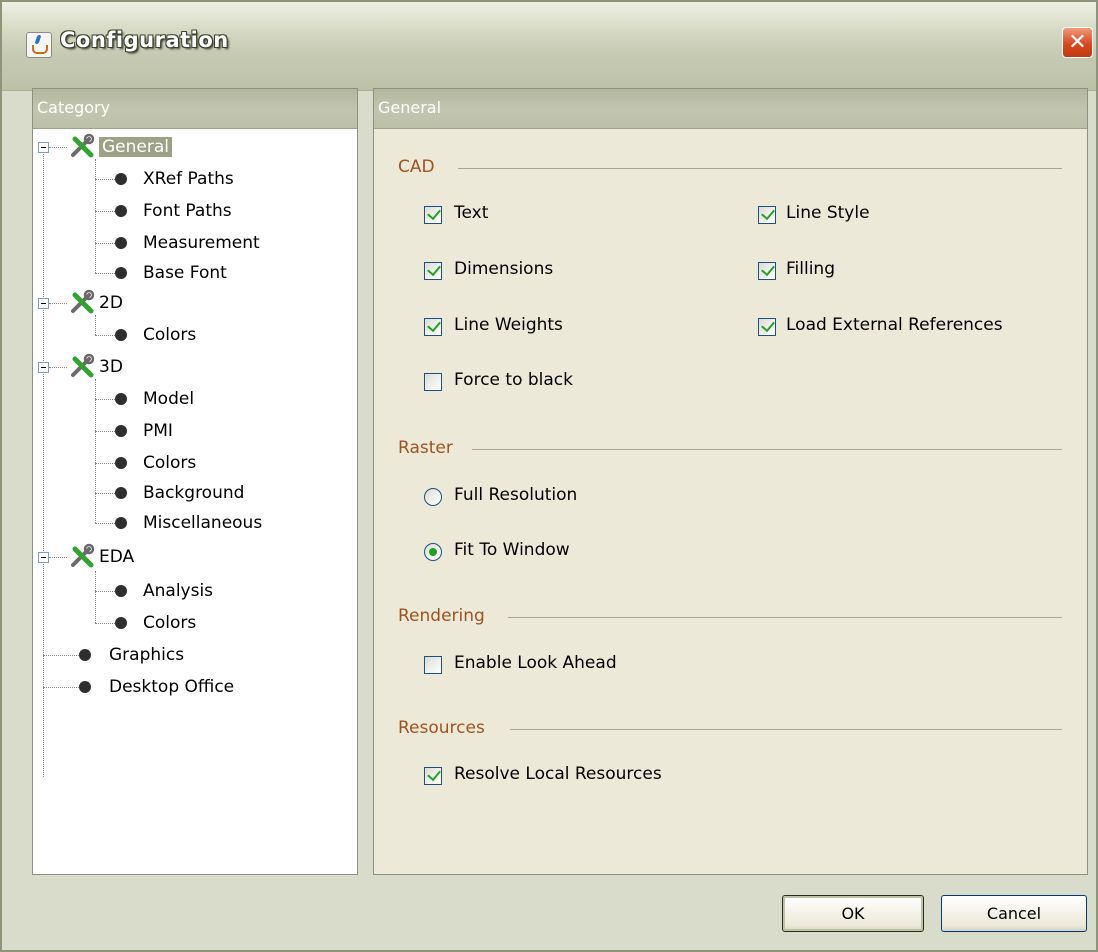 The image size is (1098, 952). Describe the element at coordinates (169, 335) in the screenshot. I see `tree-node-2d-colors: Colors` at that location.